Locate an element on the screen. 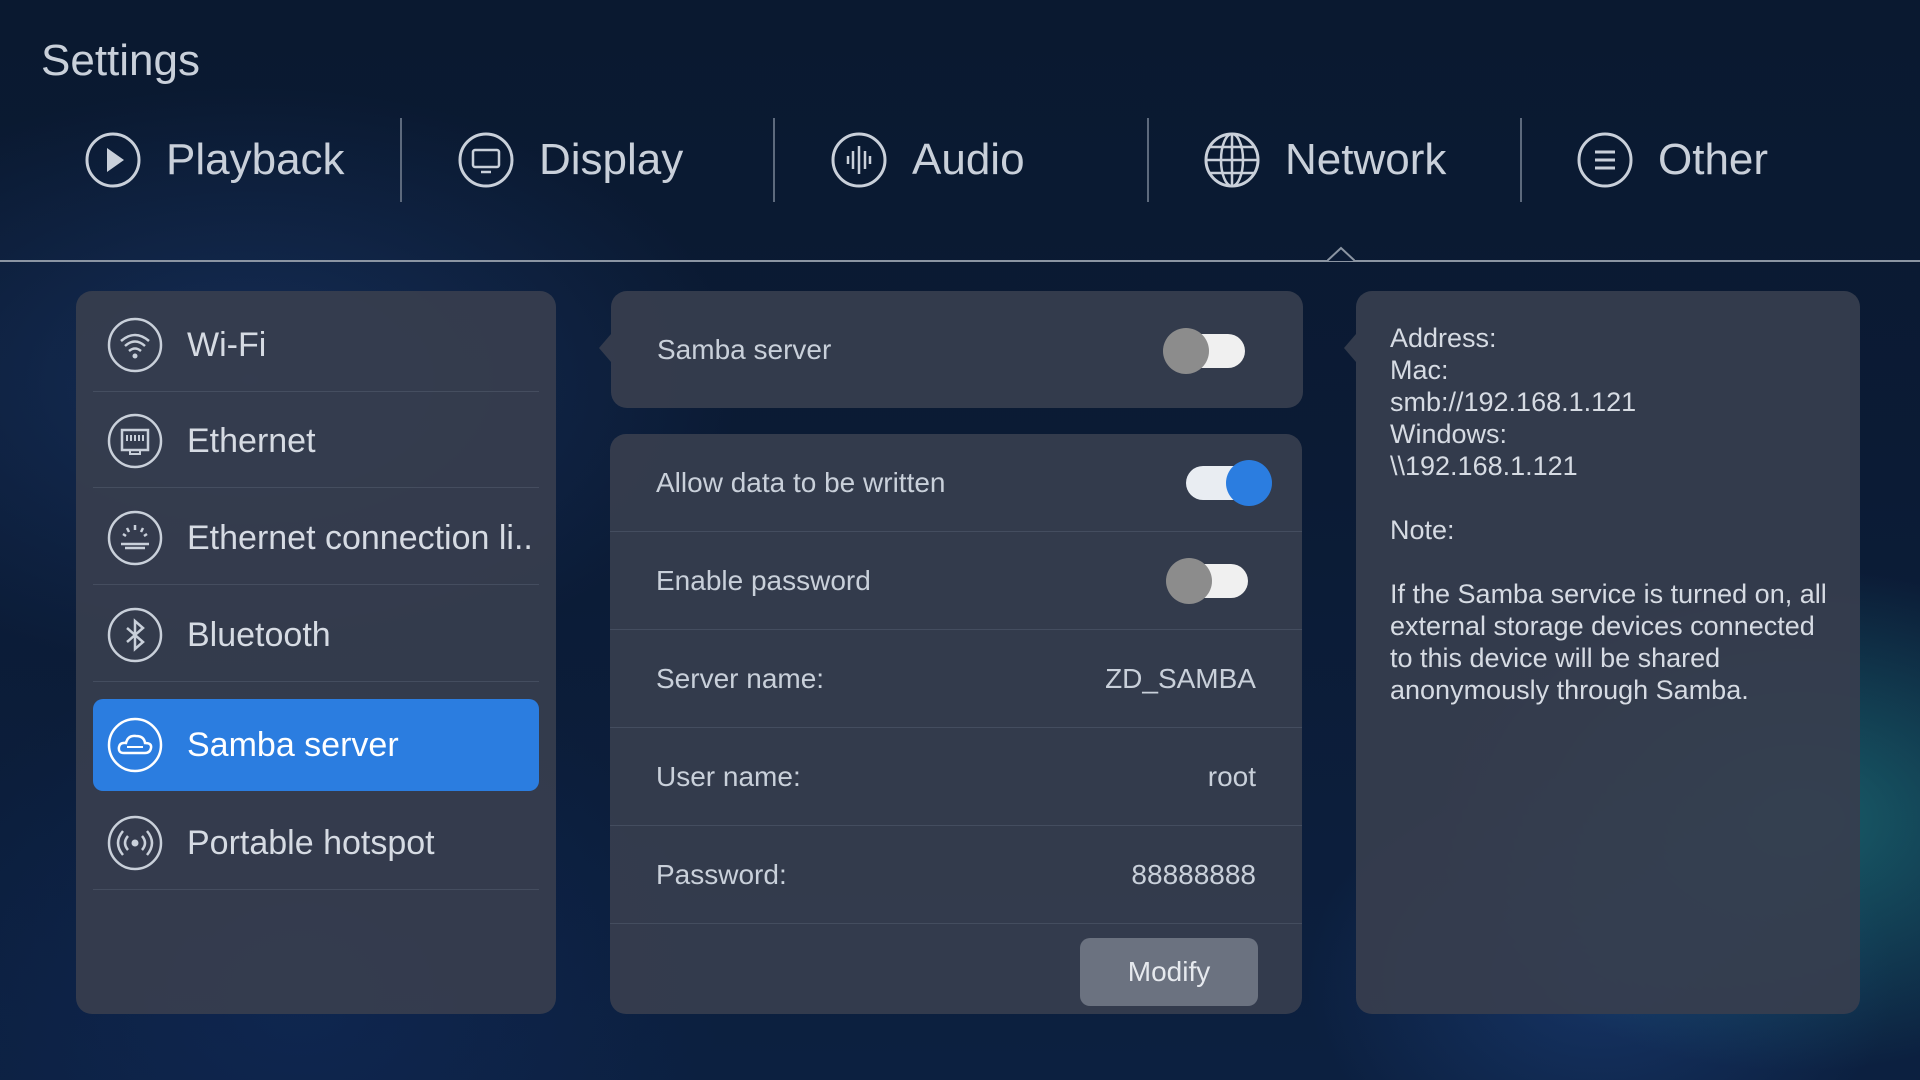 The height and width of the screenshot is (1080, 1920). password-value: 88888888 is located at coordinates (1193, 874).